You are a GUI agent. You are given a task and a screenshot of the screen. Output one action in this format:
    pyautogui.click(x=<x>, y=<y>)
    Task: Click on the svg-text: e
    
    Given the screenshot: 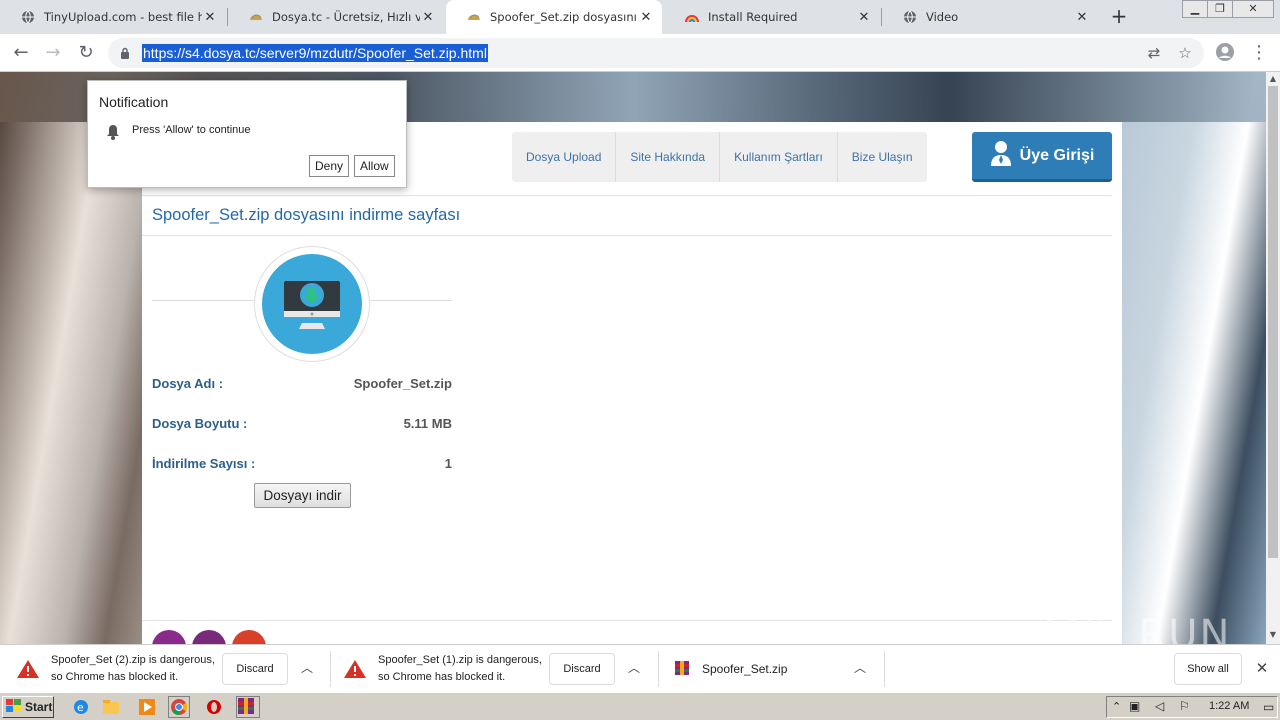 What is the action you would take?
    pyautogui.click(x=80, y=707)
    